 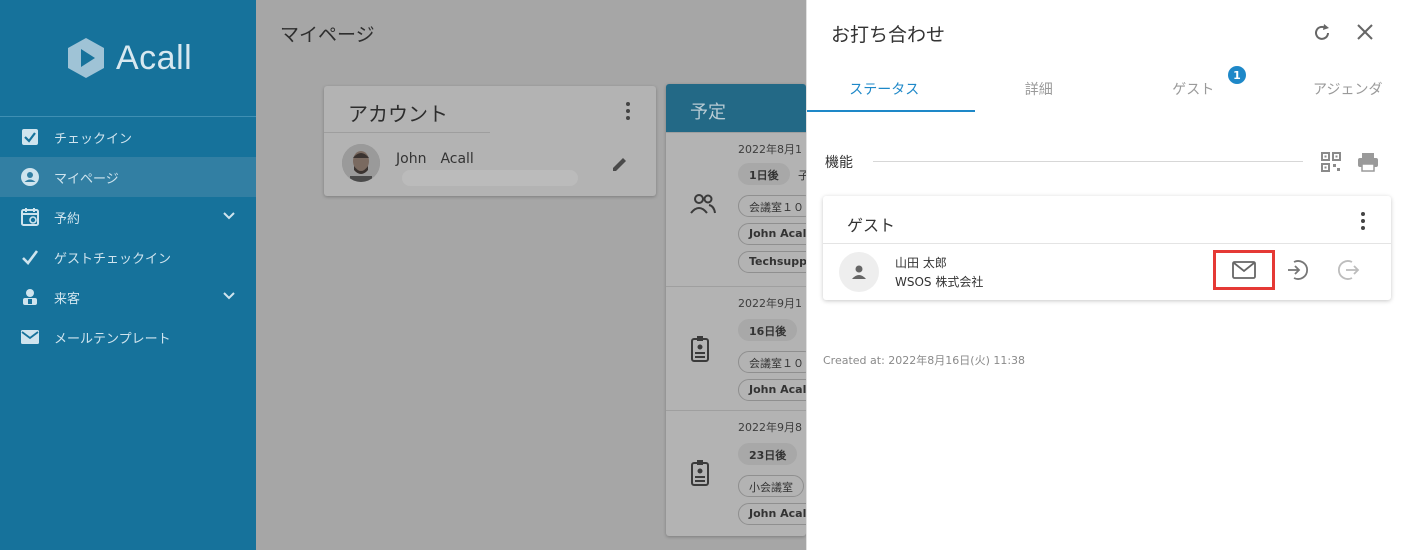 What do you see at coordinates (154, 57) in the screenshot?
I see `brand-name: Acall` at bounding box center [154, 57].